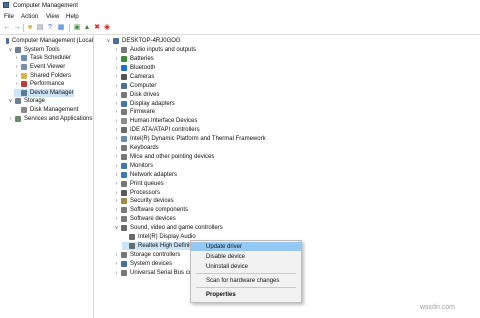 The width and height of the screenshot is (480, 318). Describe the element at coordinates (134, 77) in the screenshot. I see `device-tree-item: › Cameras` at that location.